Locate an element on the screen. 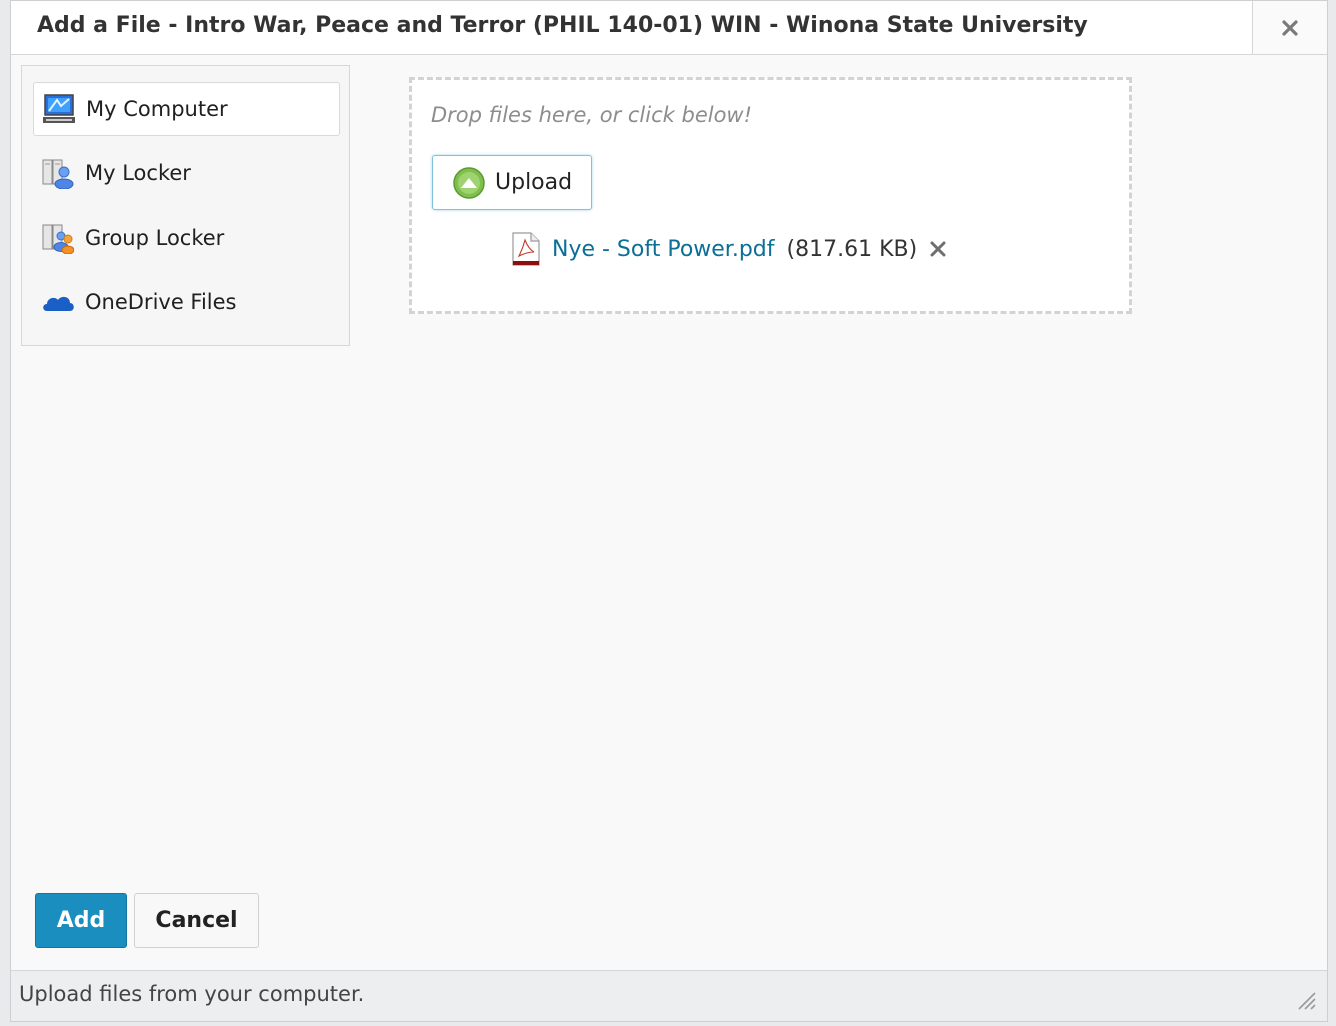 This screenshot has height=1026, width=1336. sidebar-item-group-locker: Group Locker is located at coordinates (186, 238).